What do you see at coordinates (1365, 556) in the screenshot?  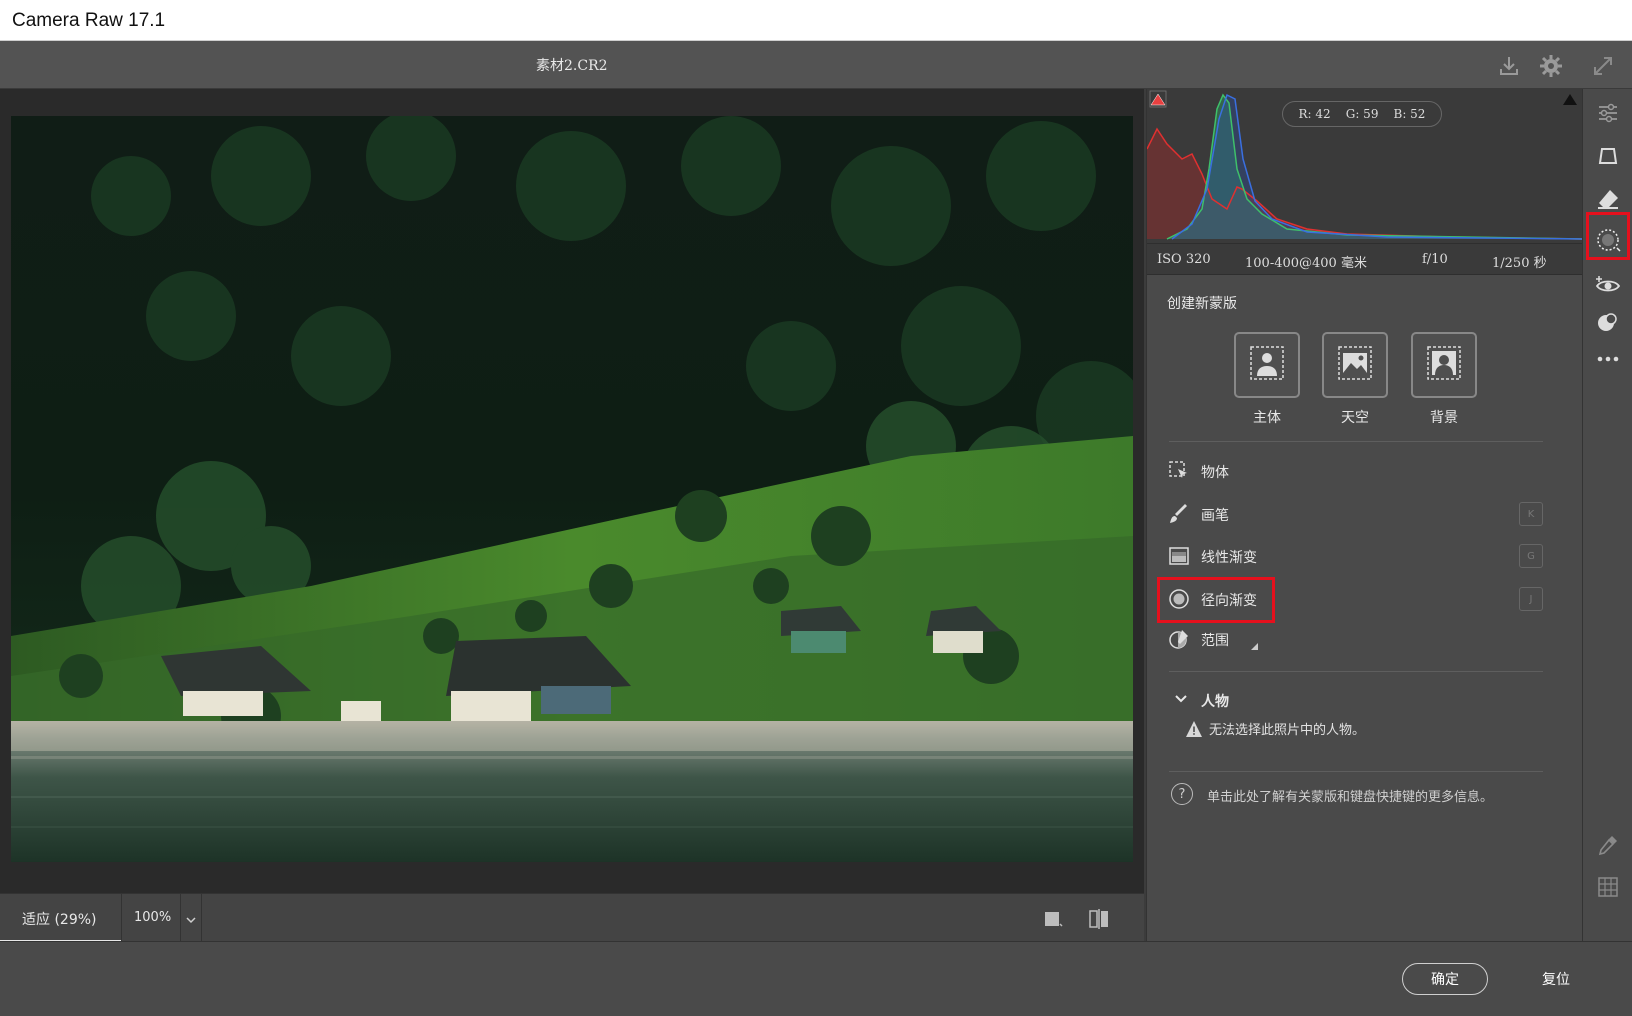 I see `tool-linear-gradient: 线性渐变 G` at bounding box center [1365, 556].